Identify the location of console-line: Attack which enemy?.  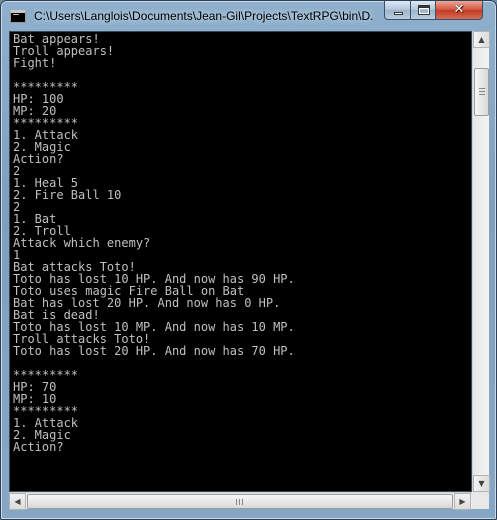
(82, 243).